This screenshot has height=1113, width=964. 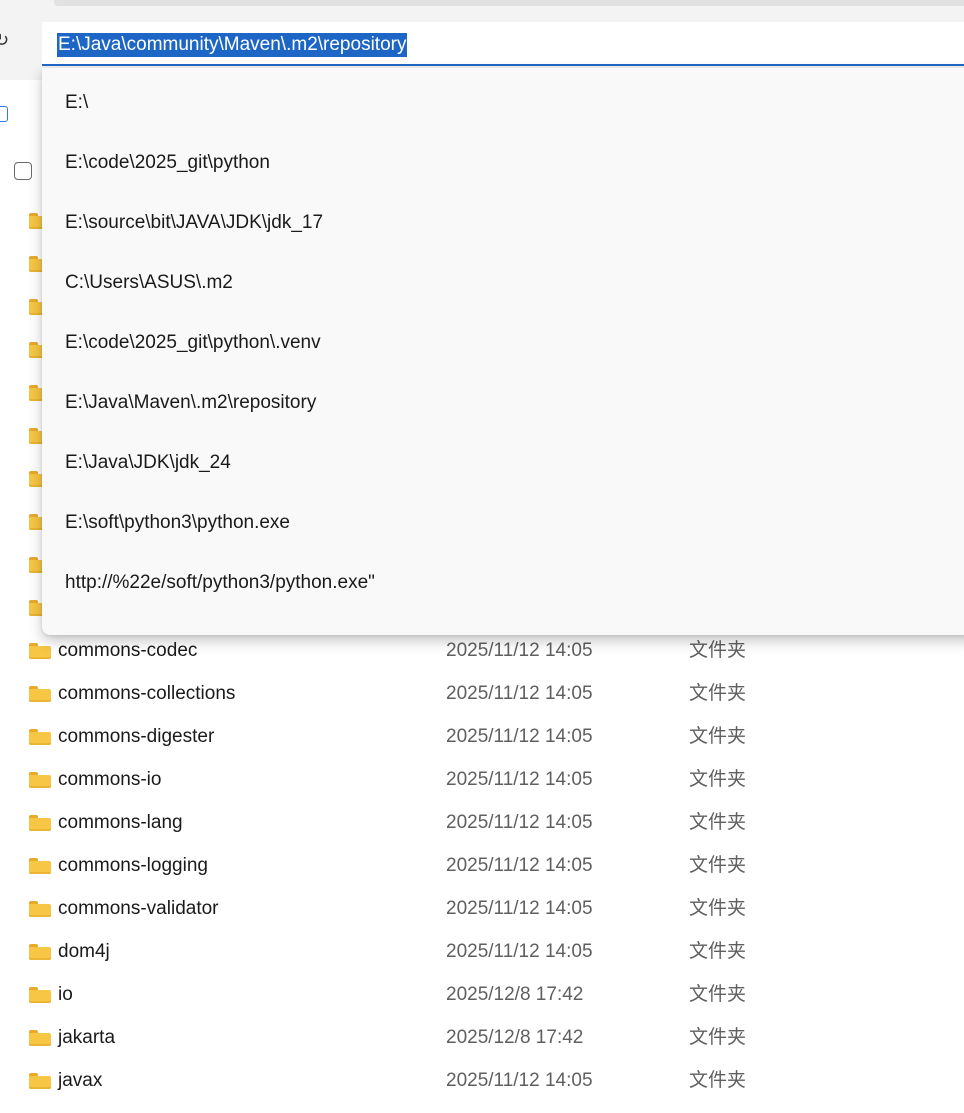 What do you see at coordinates (147, 693) in the screenshot?
I see `file-name: commons-collections` at bounding box center [147, 693].